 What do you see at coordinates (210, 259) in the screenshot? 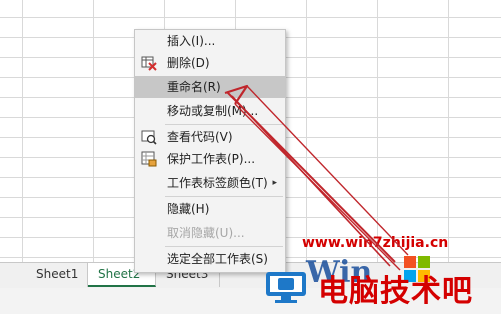
I see `menu-item-select-all-sheets: 选定全部工作表(S)` at bounding box center [210, 259].